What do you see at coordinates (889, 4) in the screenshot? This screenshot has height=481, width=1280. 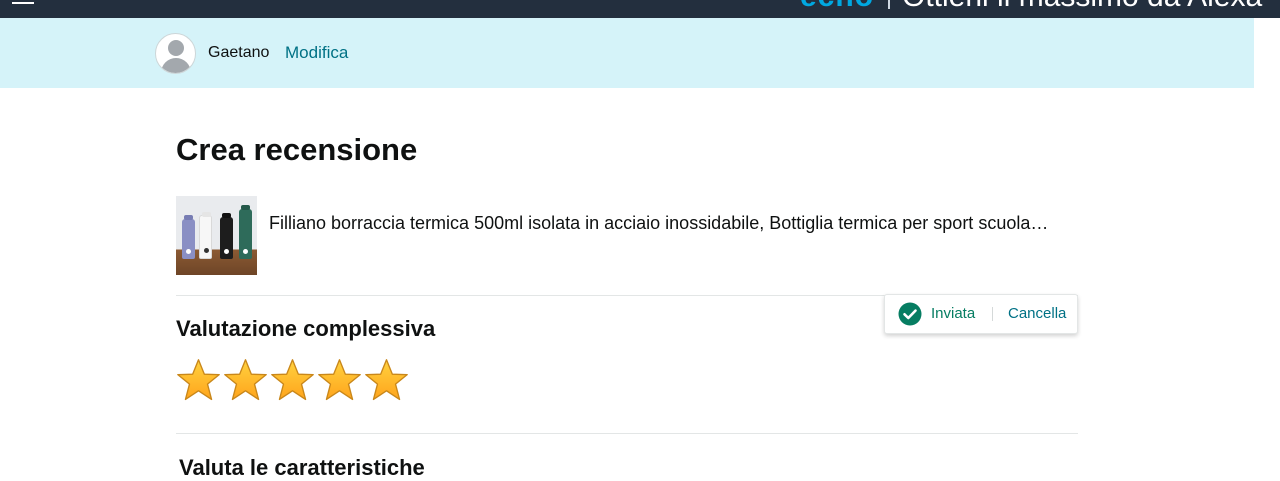 I see `banner-divider` at bounding box center [889, 4].